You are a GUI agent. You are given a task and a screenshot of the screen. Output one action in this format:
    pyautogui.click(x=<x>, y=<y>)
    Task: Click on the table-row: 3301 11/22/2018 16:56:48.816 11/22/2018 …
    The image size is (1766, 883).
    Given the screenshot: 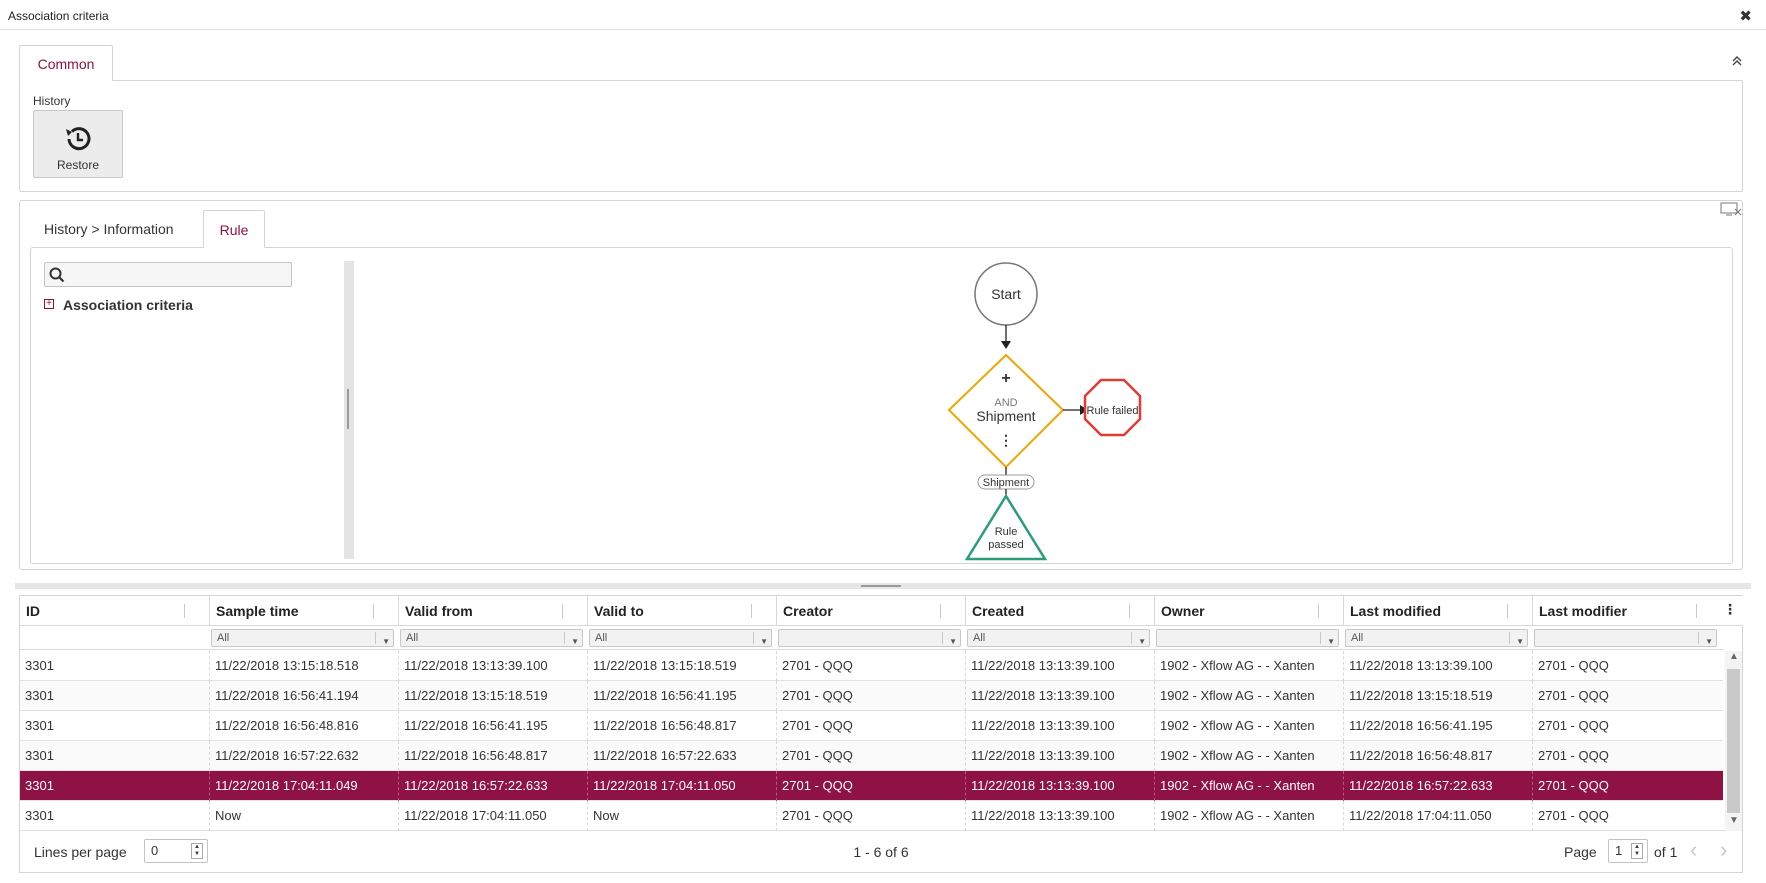 What is the action you would take?
    pyautogui.click(x=871, y=726)
    